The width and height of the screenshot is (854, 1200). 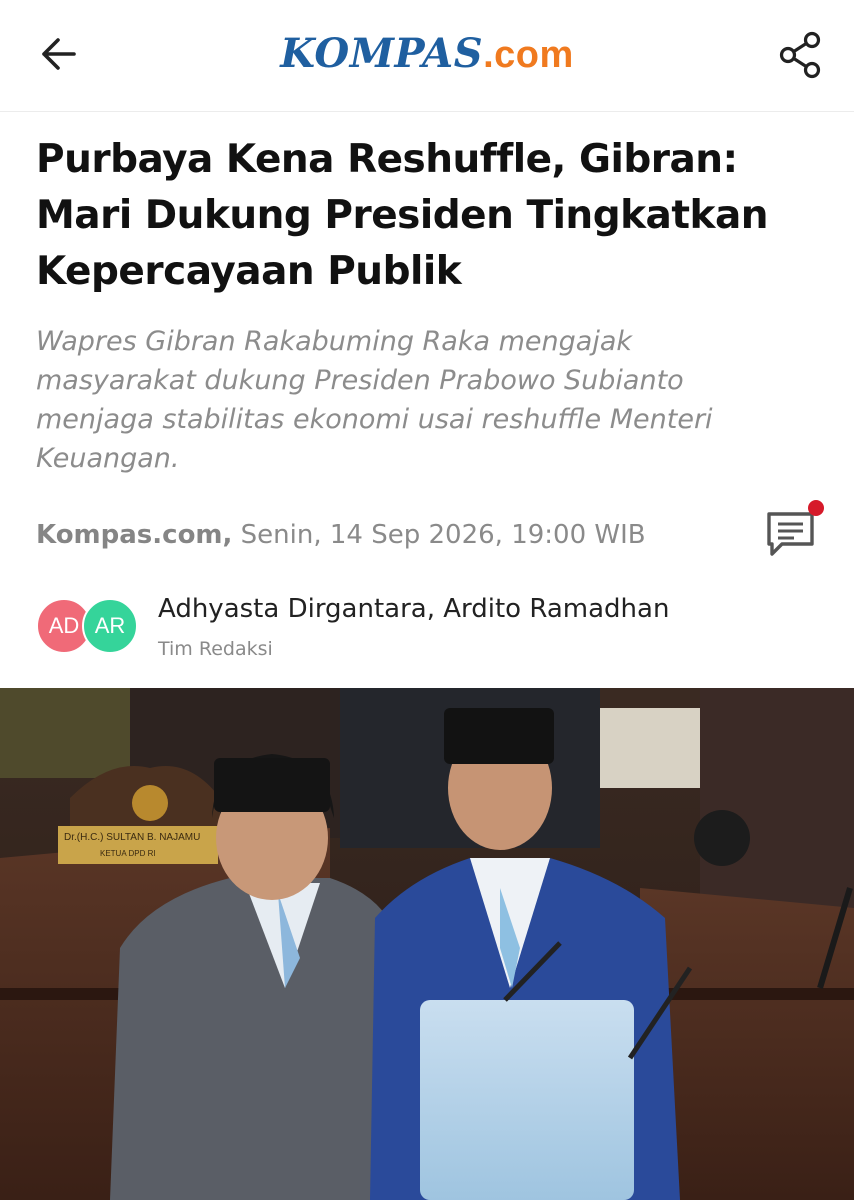 I want to click on top-bar: KOMPAS.com, so click(x=427, y=56).